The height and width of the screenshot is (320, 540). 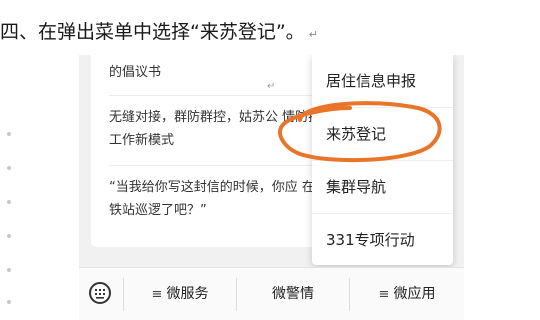 I want to click on bottom-tab-bar: ≡ 微服务 微警情 ≡ 微应用, so click(x=271, y=293).